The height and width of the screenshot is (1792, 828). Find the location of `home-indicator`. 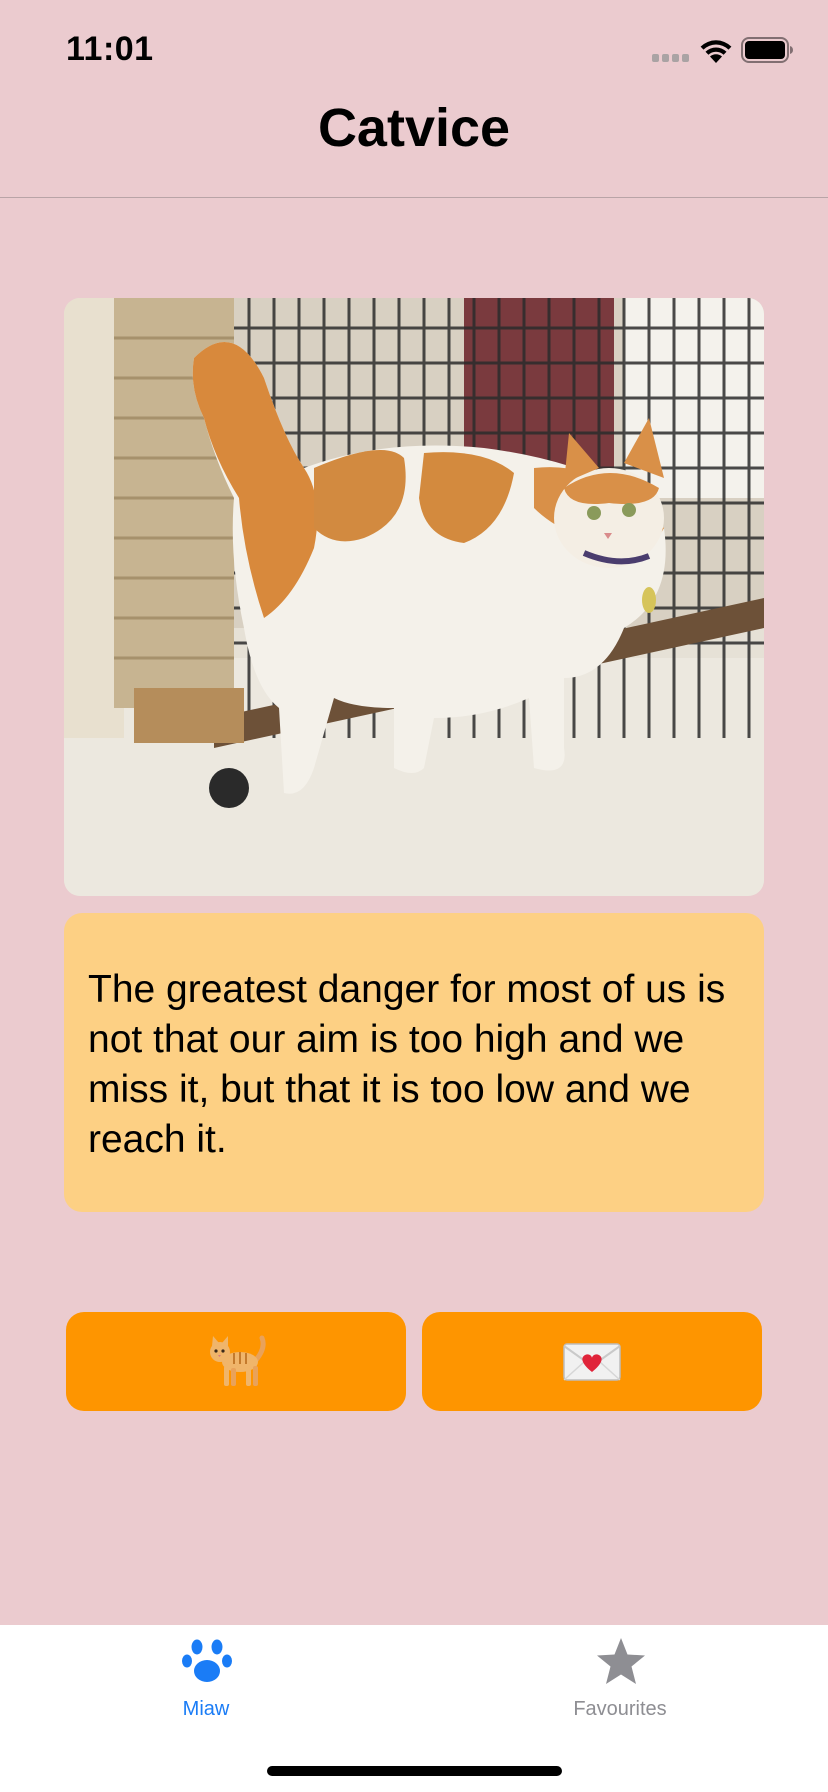

home-indicator is located at coordinates (414, 1771).